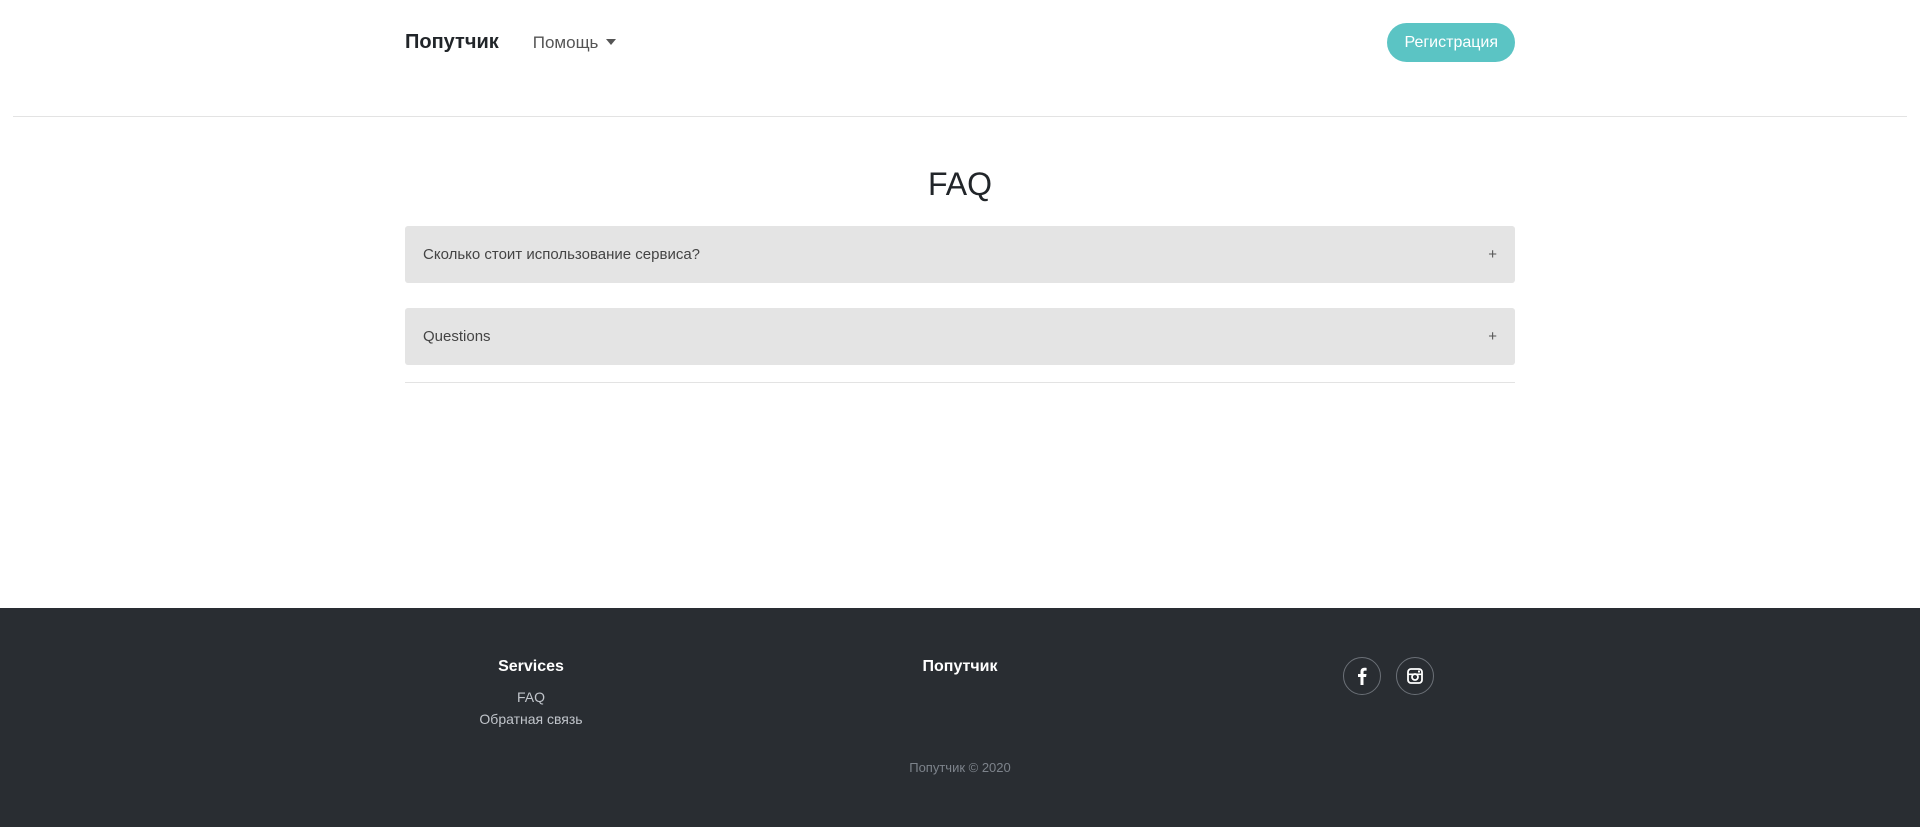 Image resolution: width=1920 pixels, height=829 pixels. I want to click on facebook-button, so click(1362, 676).